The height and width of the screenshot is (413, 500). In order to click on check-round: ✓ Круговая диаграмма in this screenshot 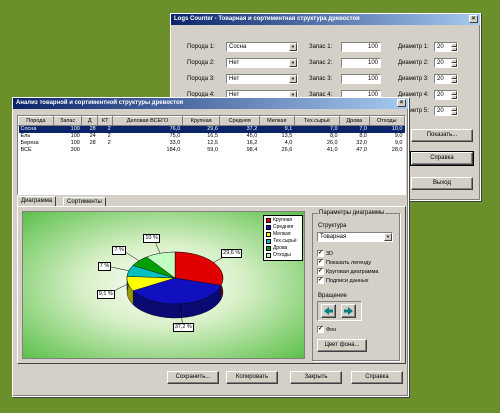, I will do `click(347, 271)`.